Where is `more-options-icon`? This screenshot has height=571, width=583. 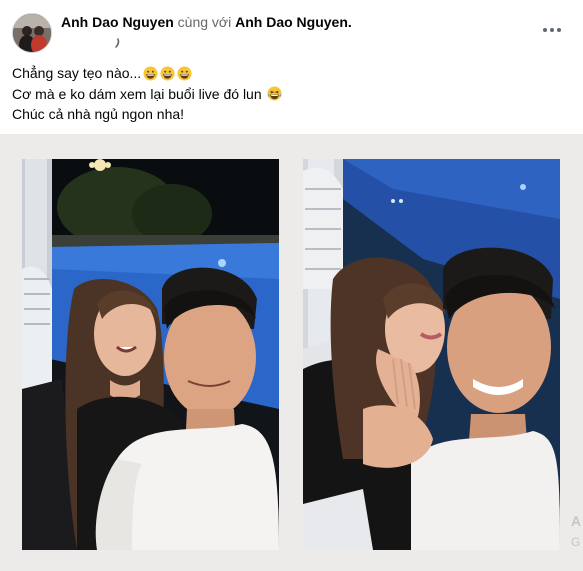 more-options-icon is located at coordinates (552, 30).